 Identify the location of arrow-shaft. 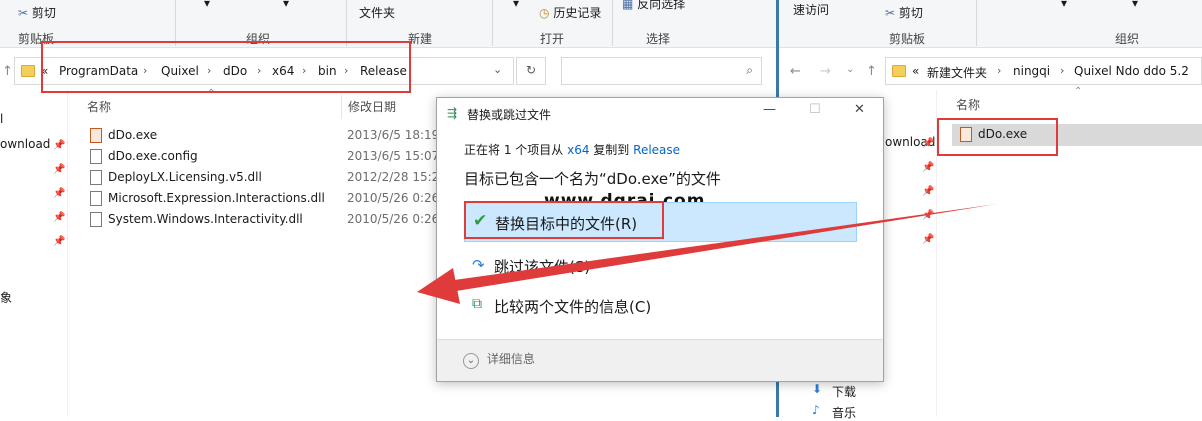
(722, 248).